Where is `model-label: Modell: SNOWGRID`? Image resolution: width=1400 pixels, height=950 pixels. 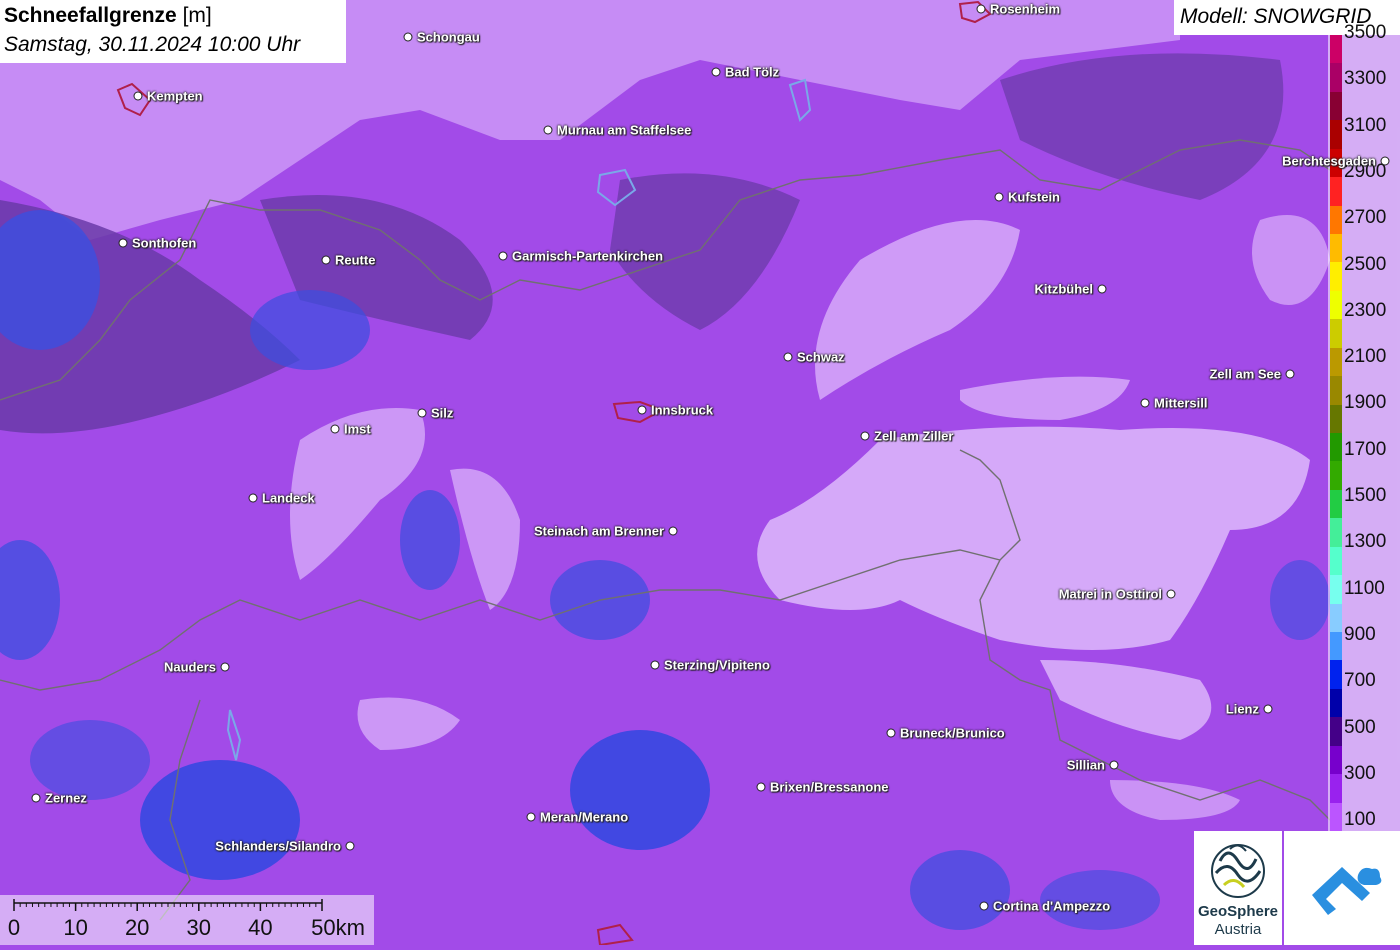 model-label: Modell: SNOWGRID is located at coordinates (1276, 16).